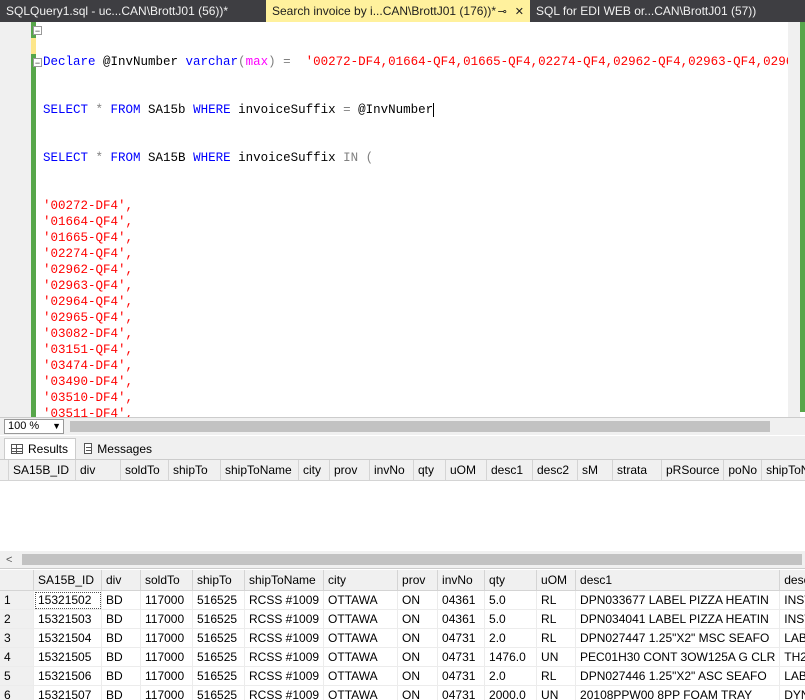 The height and width of the screenshot is (700, 805). Describe the element at coordinates (792, 676) in the screenshot. I see `table-cell: LABEL 5` at that location.